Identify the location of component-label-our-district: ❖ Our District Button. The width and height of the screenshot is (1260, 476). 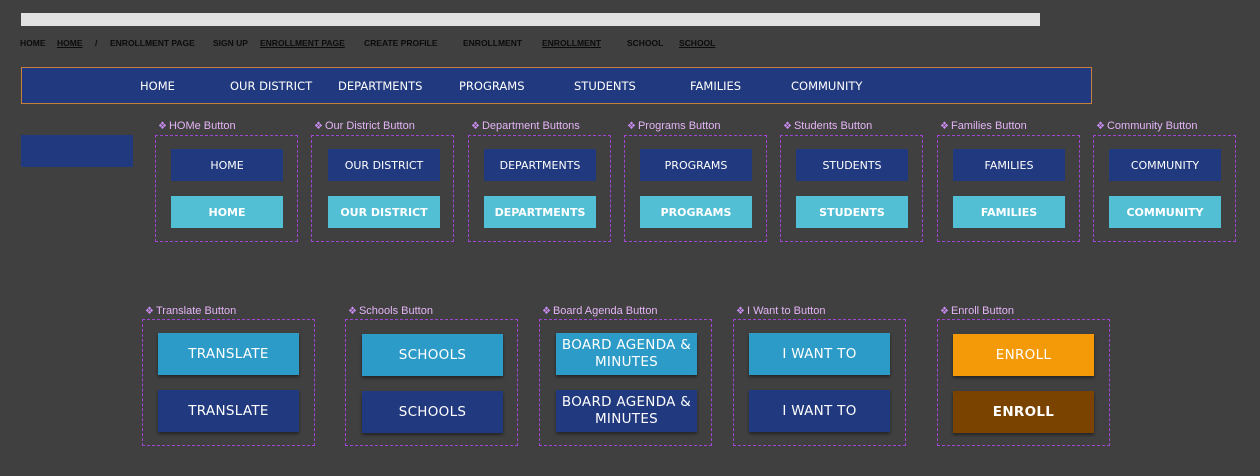
(364, 126).